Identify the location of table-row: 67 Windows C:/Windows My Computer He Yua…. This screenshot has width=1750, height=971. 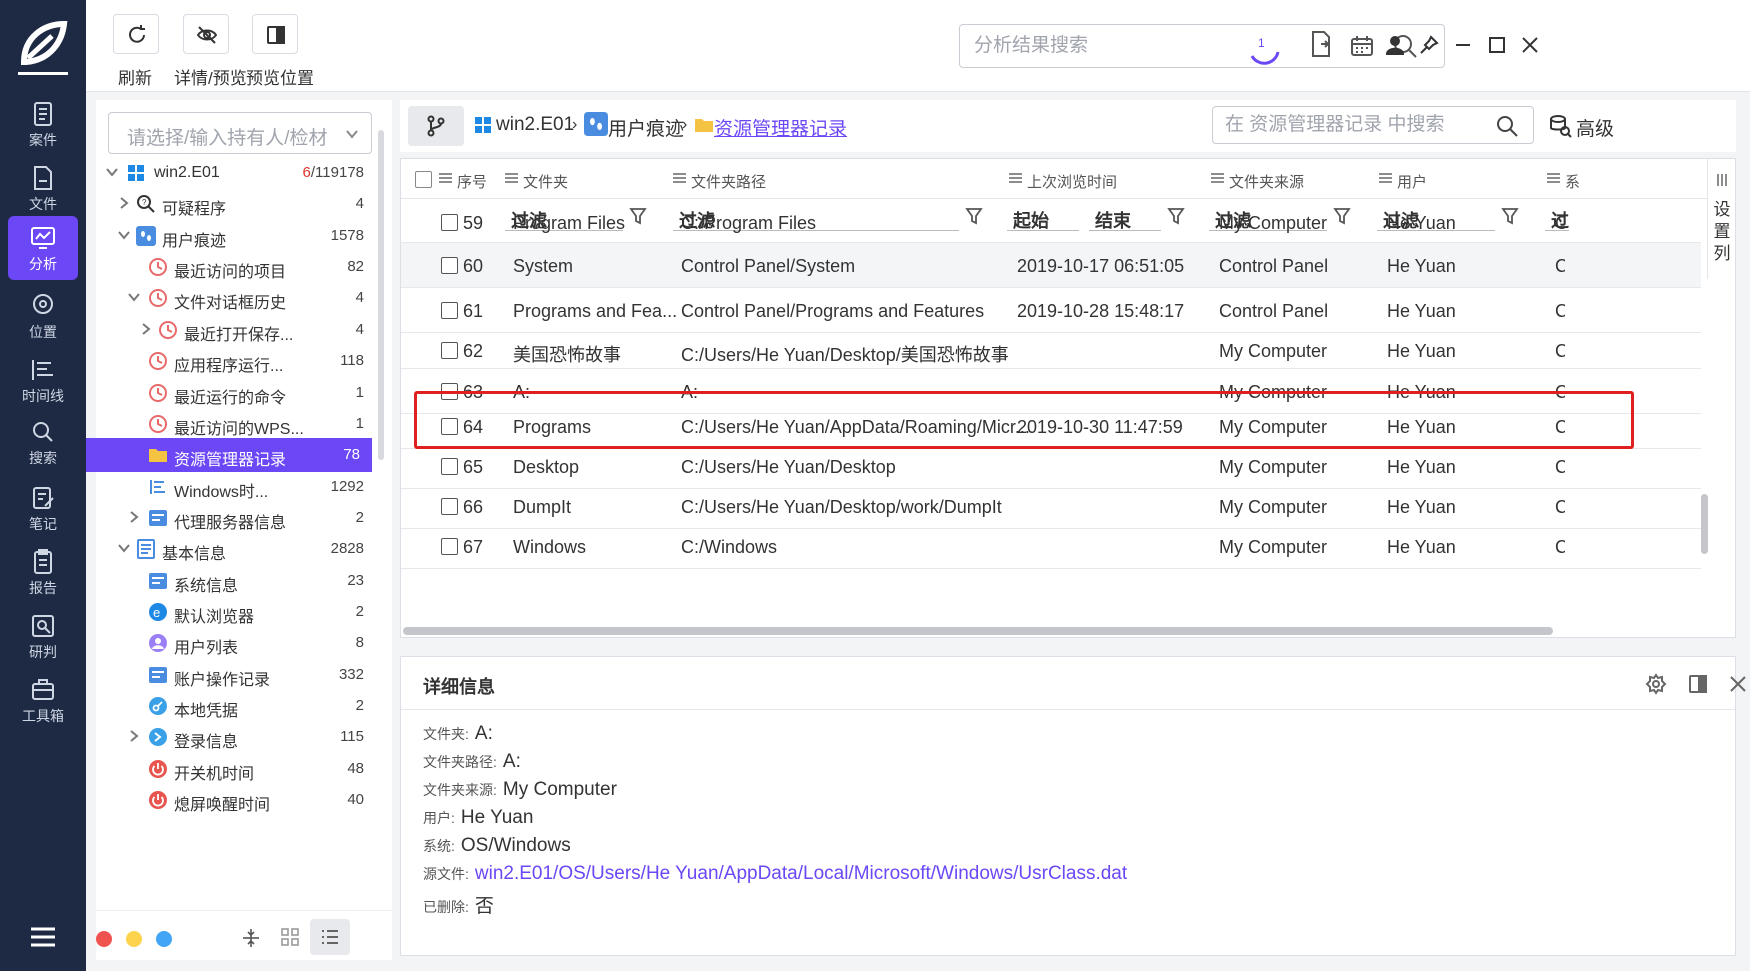
(1051, 546).